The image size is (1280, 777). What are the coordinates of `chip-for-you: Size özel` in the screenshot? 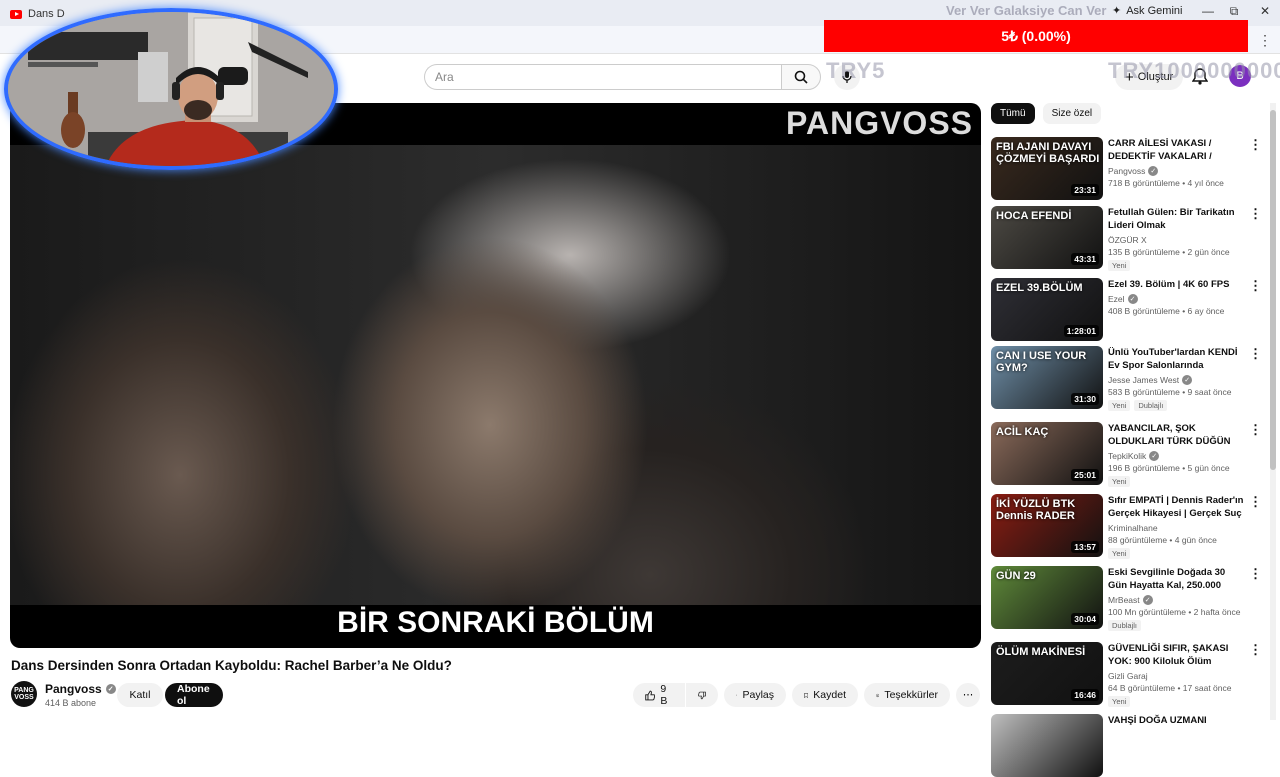 It's located at (1072, 113).